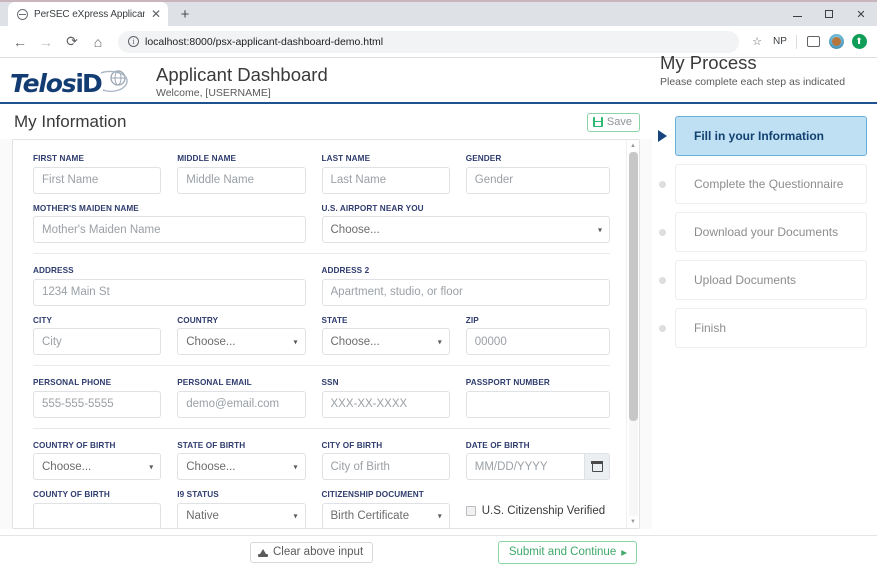 The image size is (877, 569). What do you see at coordinates (312, 552) in the screenshot?
I see `clear-above-input-button: Clear above input` at bounding box center [312, 552].